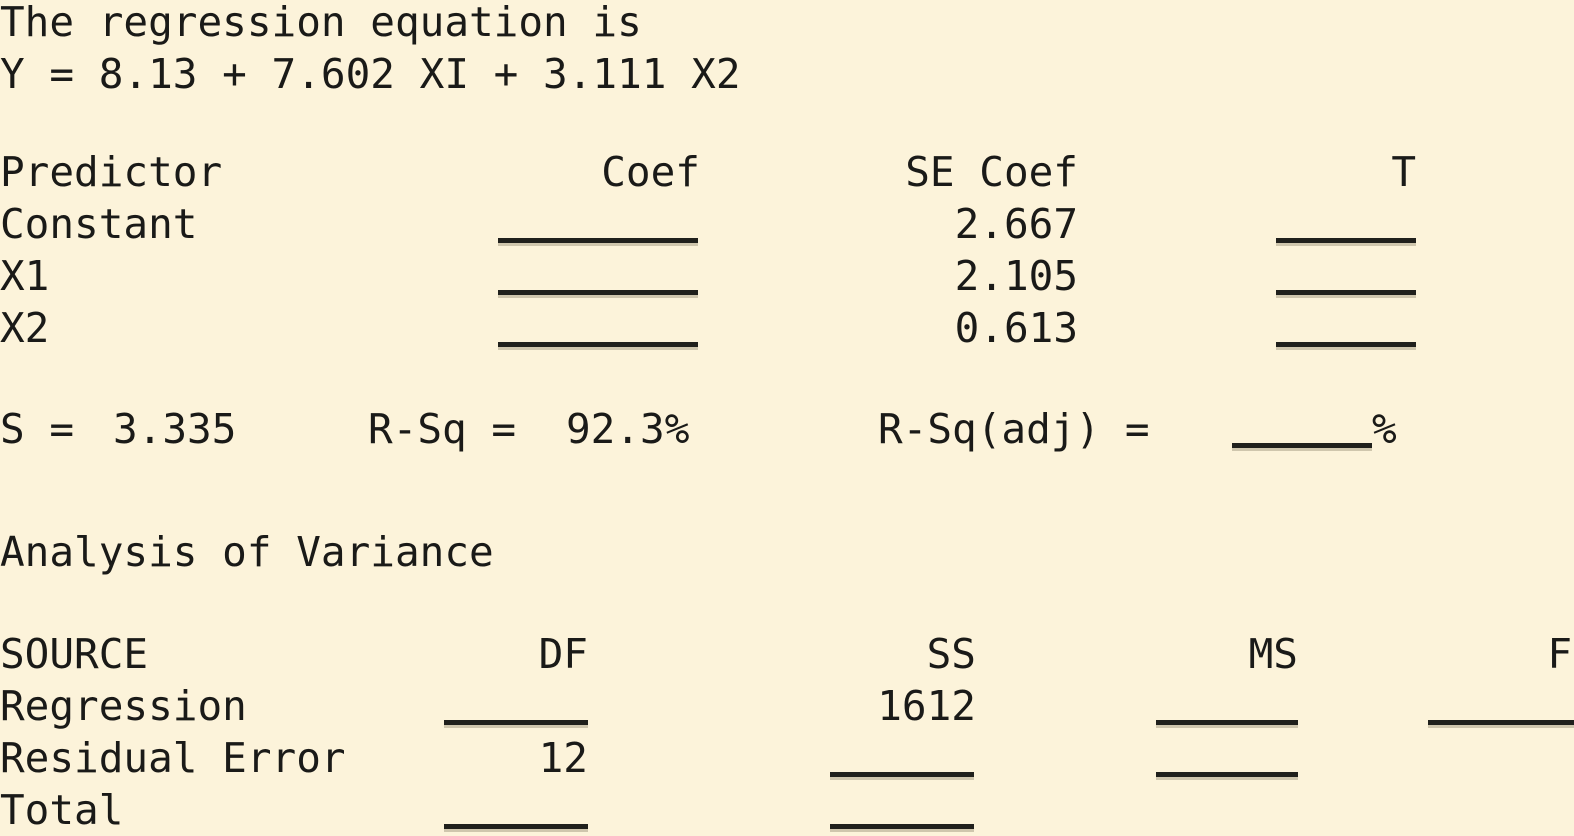  I want to click on anova-row-regression-f-blank, so click(1501, 722).